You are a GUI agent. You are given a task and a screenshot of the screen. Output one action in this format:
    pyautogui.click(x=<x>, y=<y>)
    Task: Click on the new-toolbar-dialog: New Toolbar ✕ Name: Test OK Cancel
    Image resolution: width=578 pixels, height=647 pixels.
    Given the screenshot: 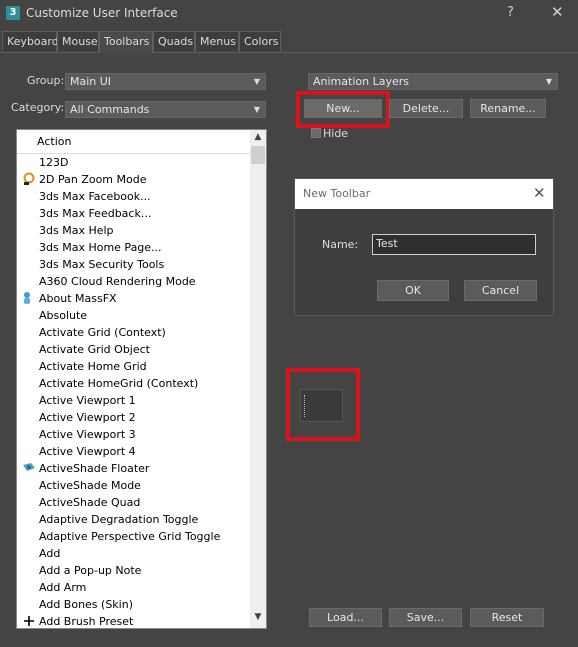 What is the action you would take?
    pyautogui.click(x=424, y=247)
    